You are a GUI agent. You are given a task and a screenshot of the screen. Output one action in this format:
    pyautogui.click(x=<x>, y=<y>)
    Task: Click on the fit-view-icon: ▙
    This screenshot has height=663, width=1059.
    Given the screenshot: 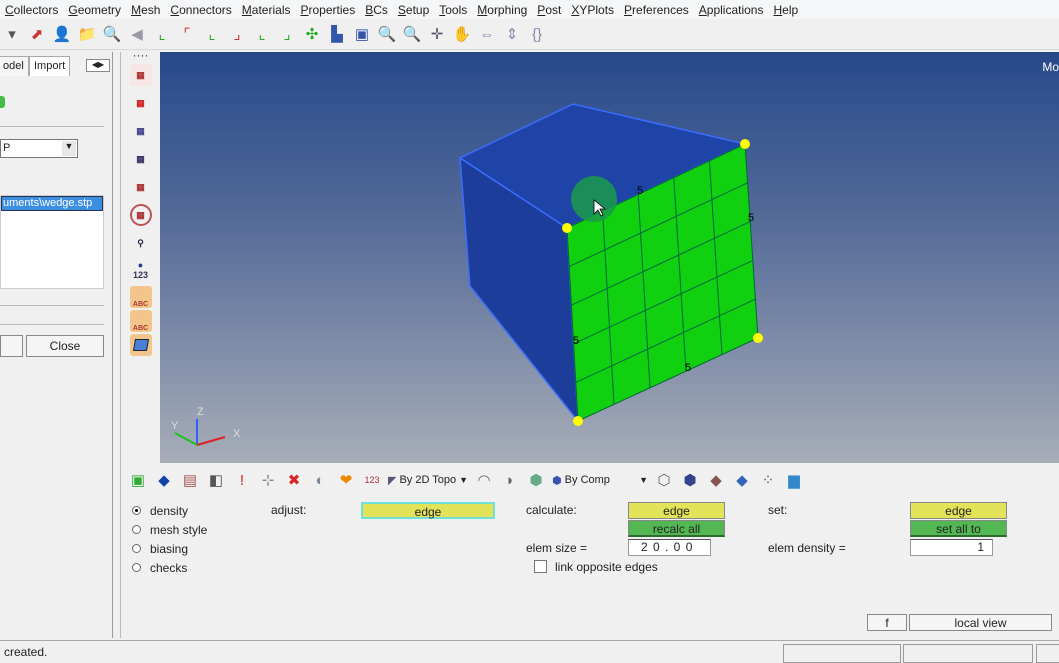 What is the action you would take?
    pyautogui.click(x=337, y=34)
    